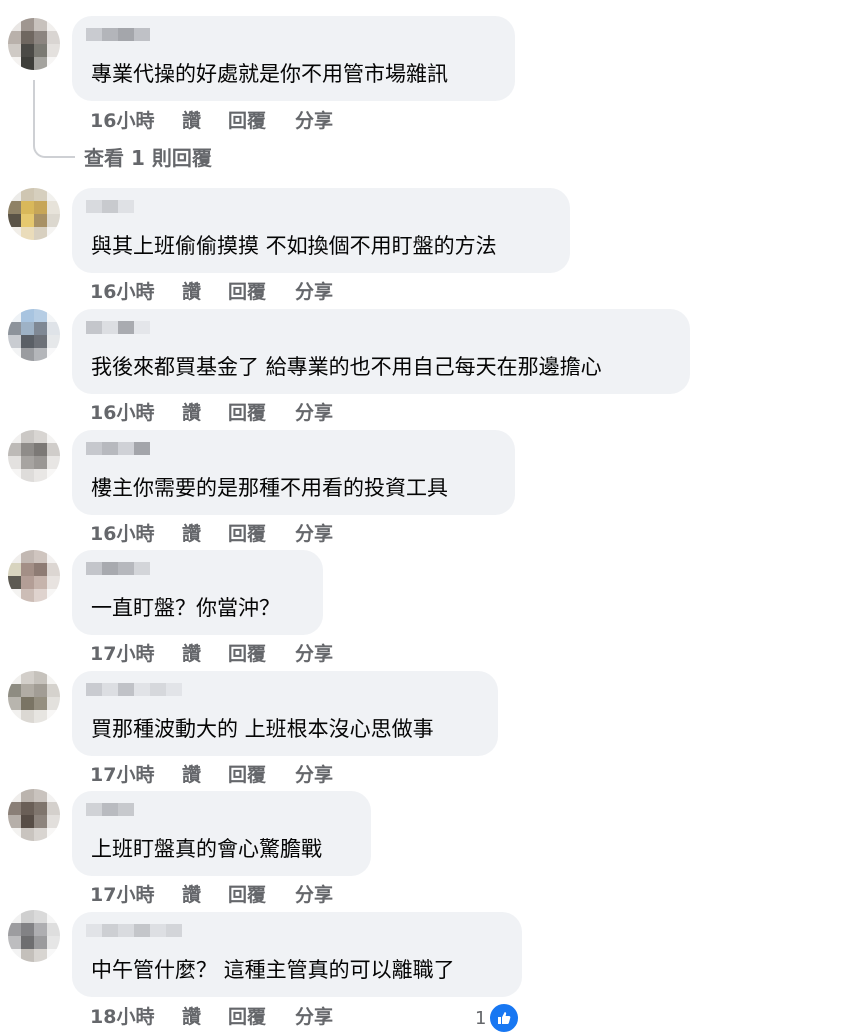  Describe the element at coordinates (148, 156) in the screenshot. I see `view-replies-link: 查看 1 則回覆` at that location.